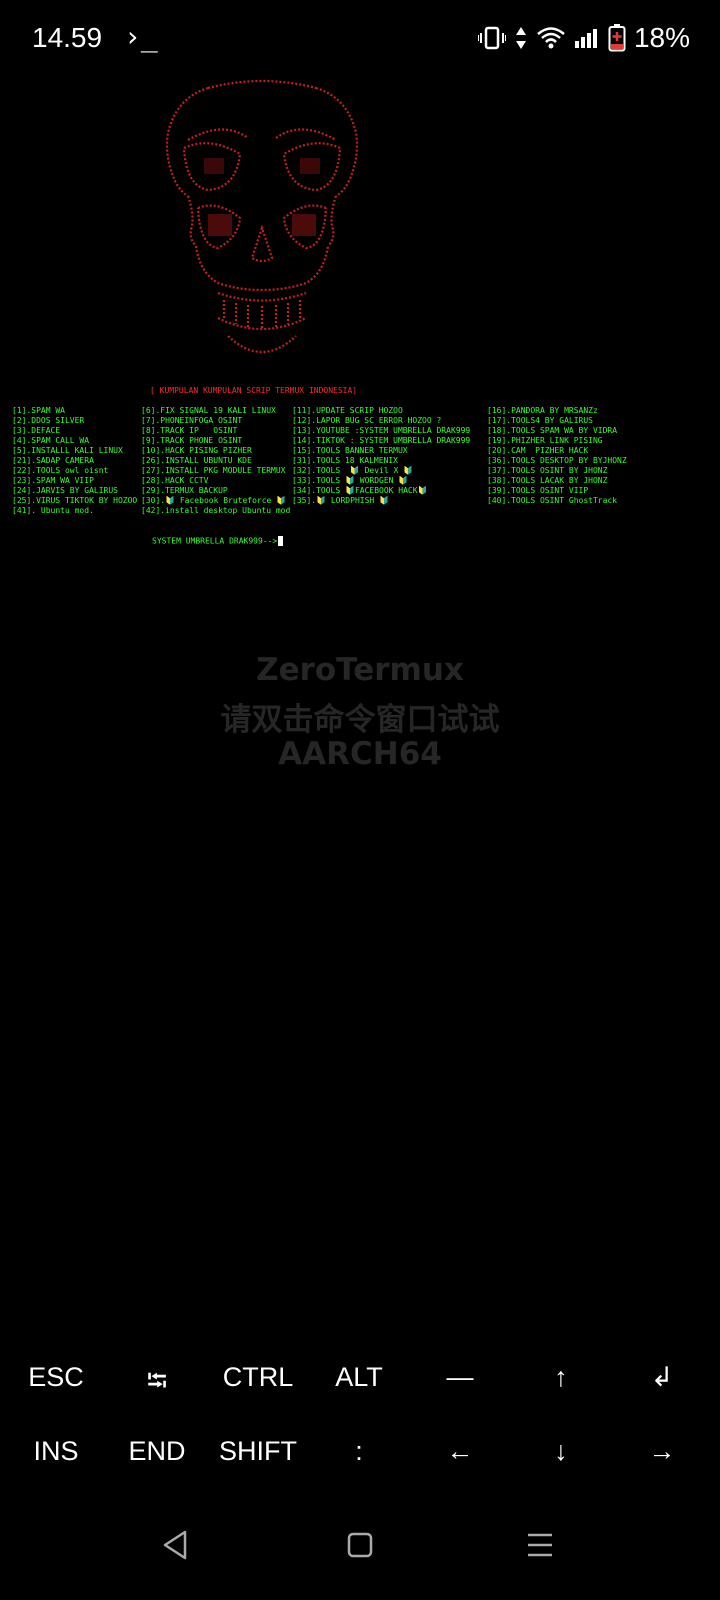  Describe the element at coordinates (367, 420) in the screenshot. I see `menu-option: [12].LAPOR BUG SC ERROR HOZOO ?` at that location.